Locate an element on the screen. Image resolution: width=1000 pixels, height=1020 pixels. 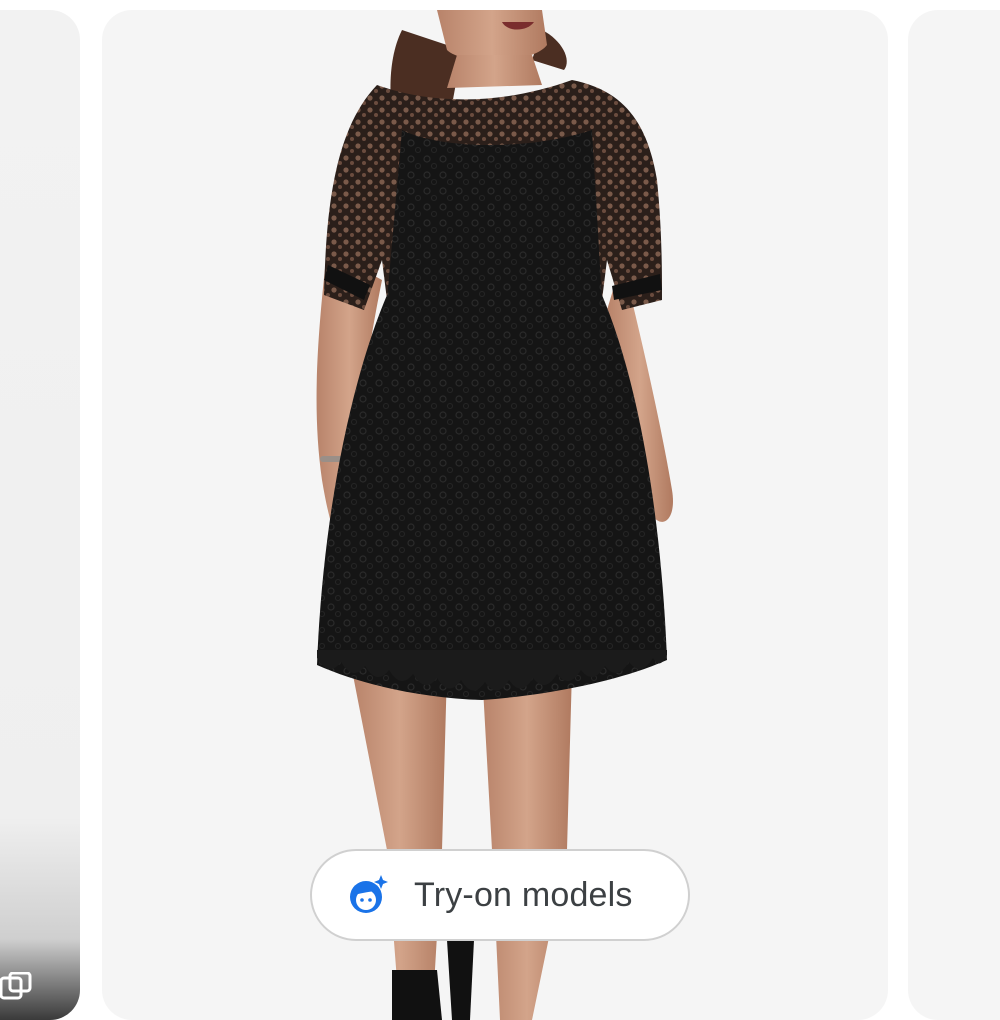
previous-image-card is located at coordinates (40, 515).